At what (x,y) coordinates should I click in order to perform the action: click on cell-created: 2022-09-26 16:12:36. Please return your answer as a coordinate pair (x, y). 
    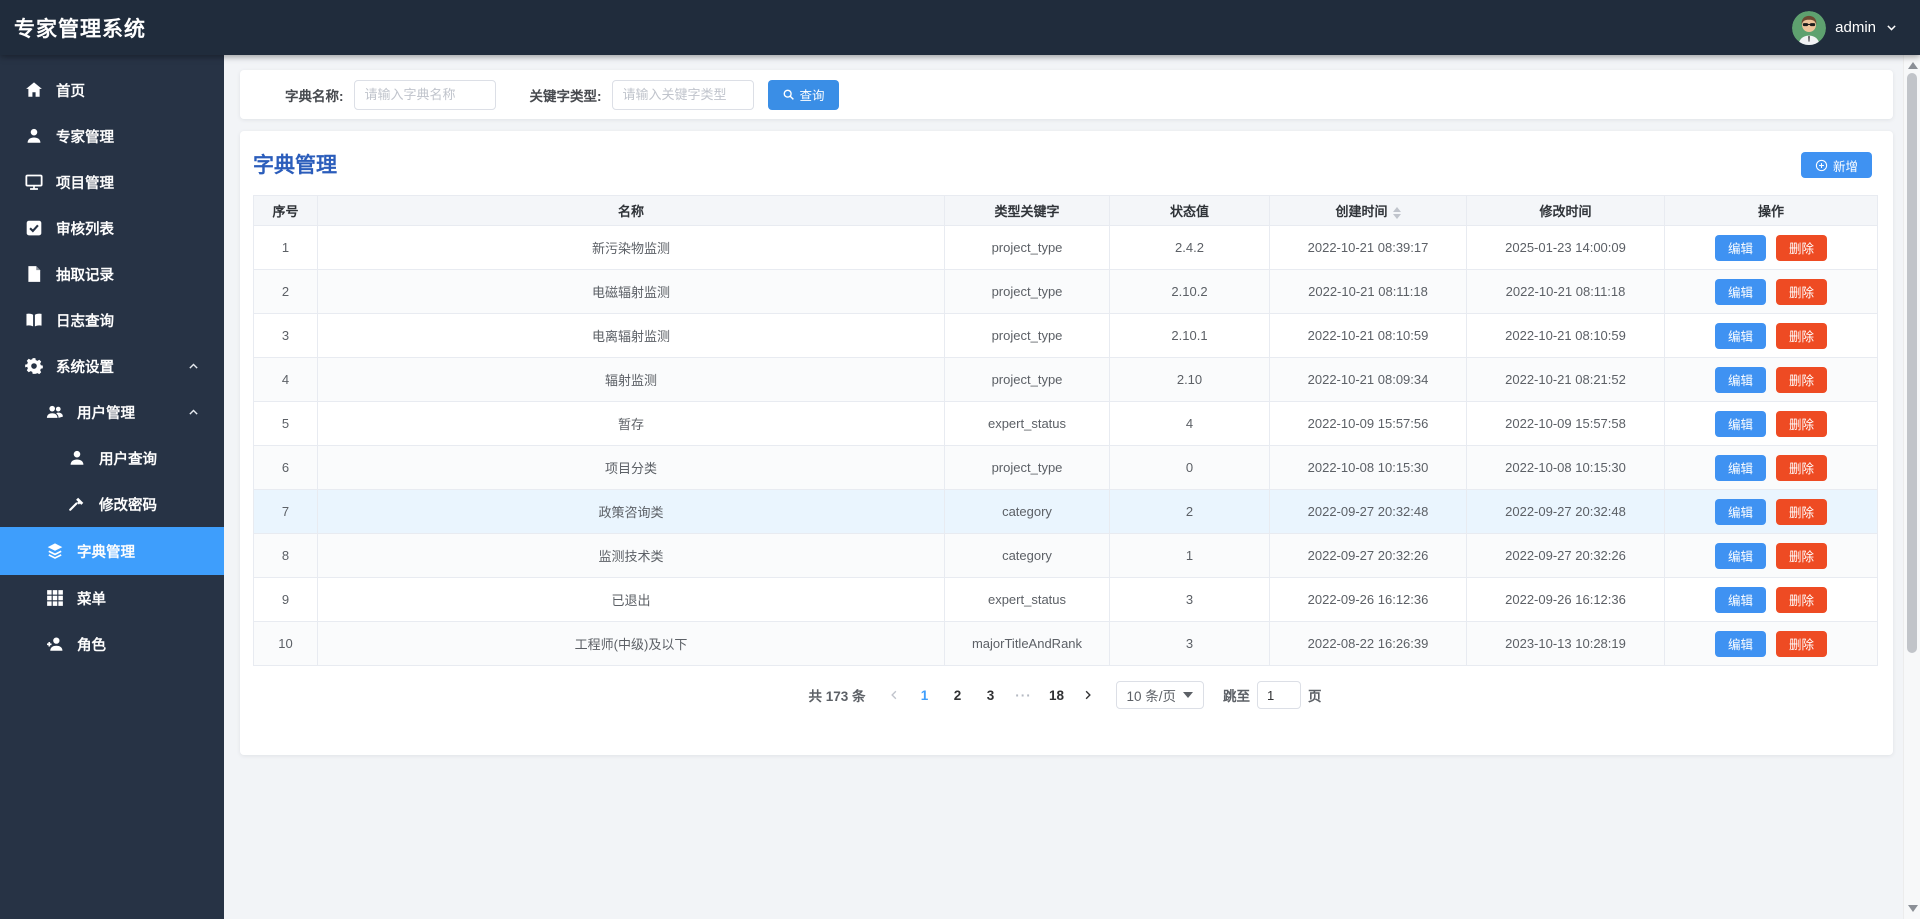
    Looking at the image, I should click on (1368, 599).